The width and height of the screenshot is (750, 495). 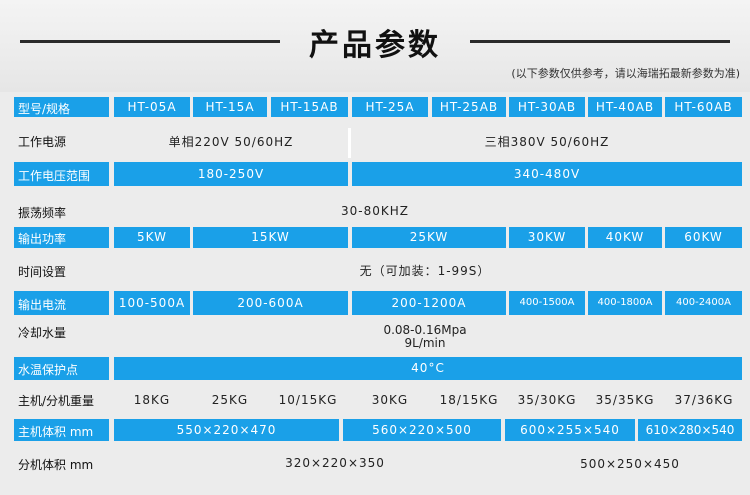 What do you see at coordinates (349, 143) in the screenshot?
I see `column-divider` at bounding box center [349, 143].